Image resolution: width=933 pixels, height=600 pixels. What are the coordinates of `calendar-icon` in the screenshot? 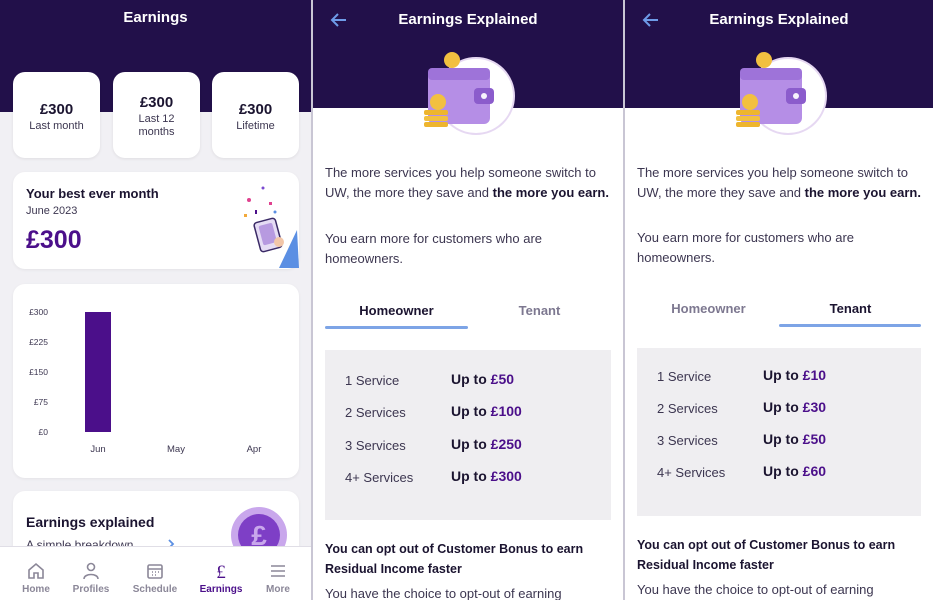 It's located at (155, 571).